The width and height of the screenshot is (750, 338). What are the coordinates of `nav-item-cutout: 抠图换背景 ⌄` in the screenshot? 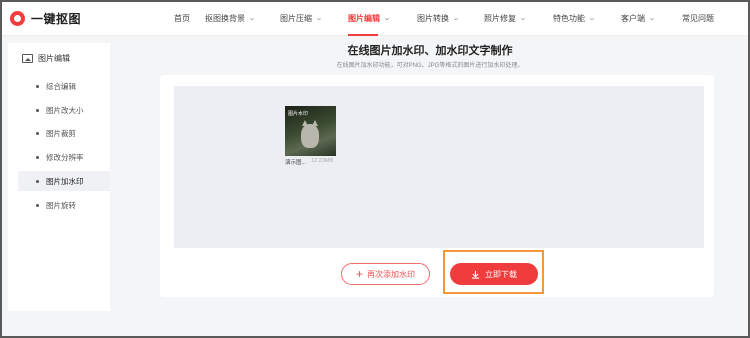 It's located at (231, 18).